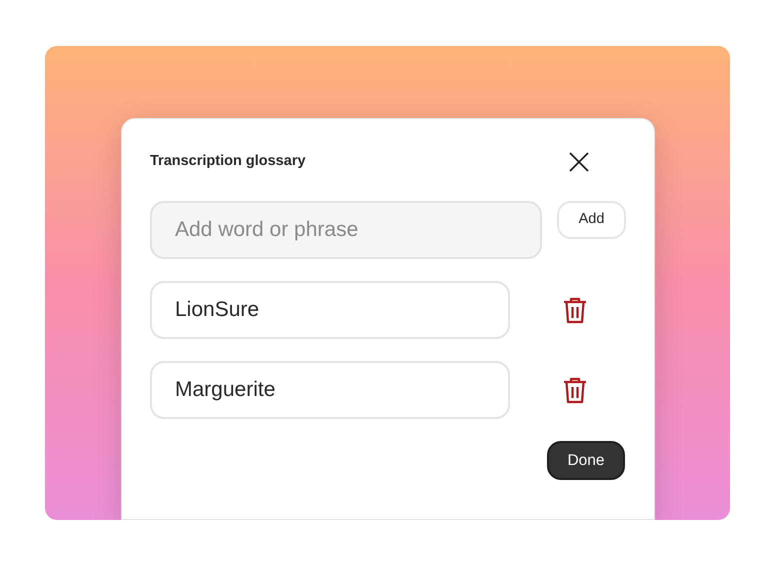  I want to click on entry-field: LionSure, so click(330, 310).